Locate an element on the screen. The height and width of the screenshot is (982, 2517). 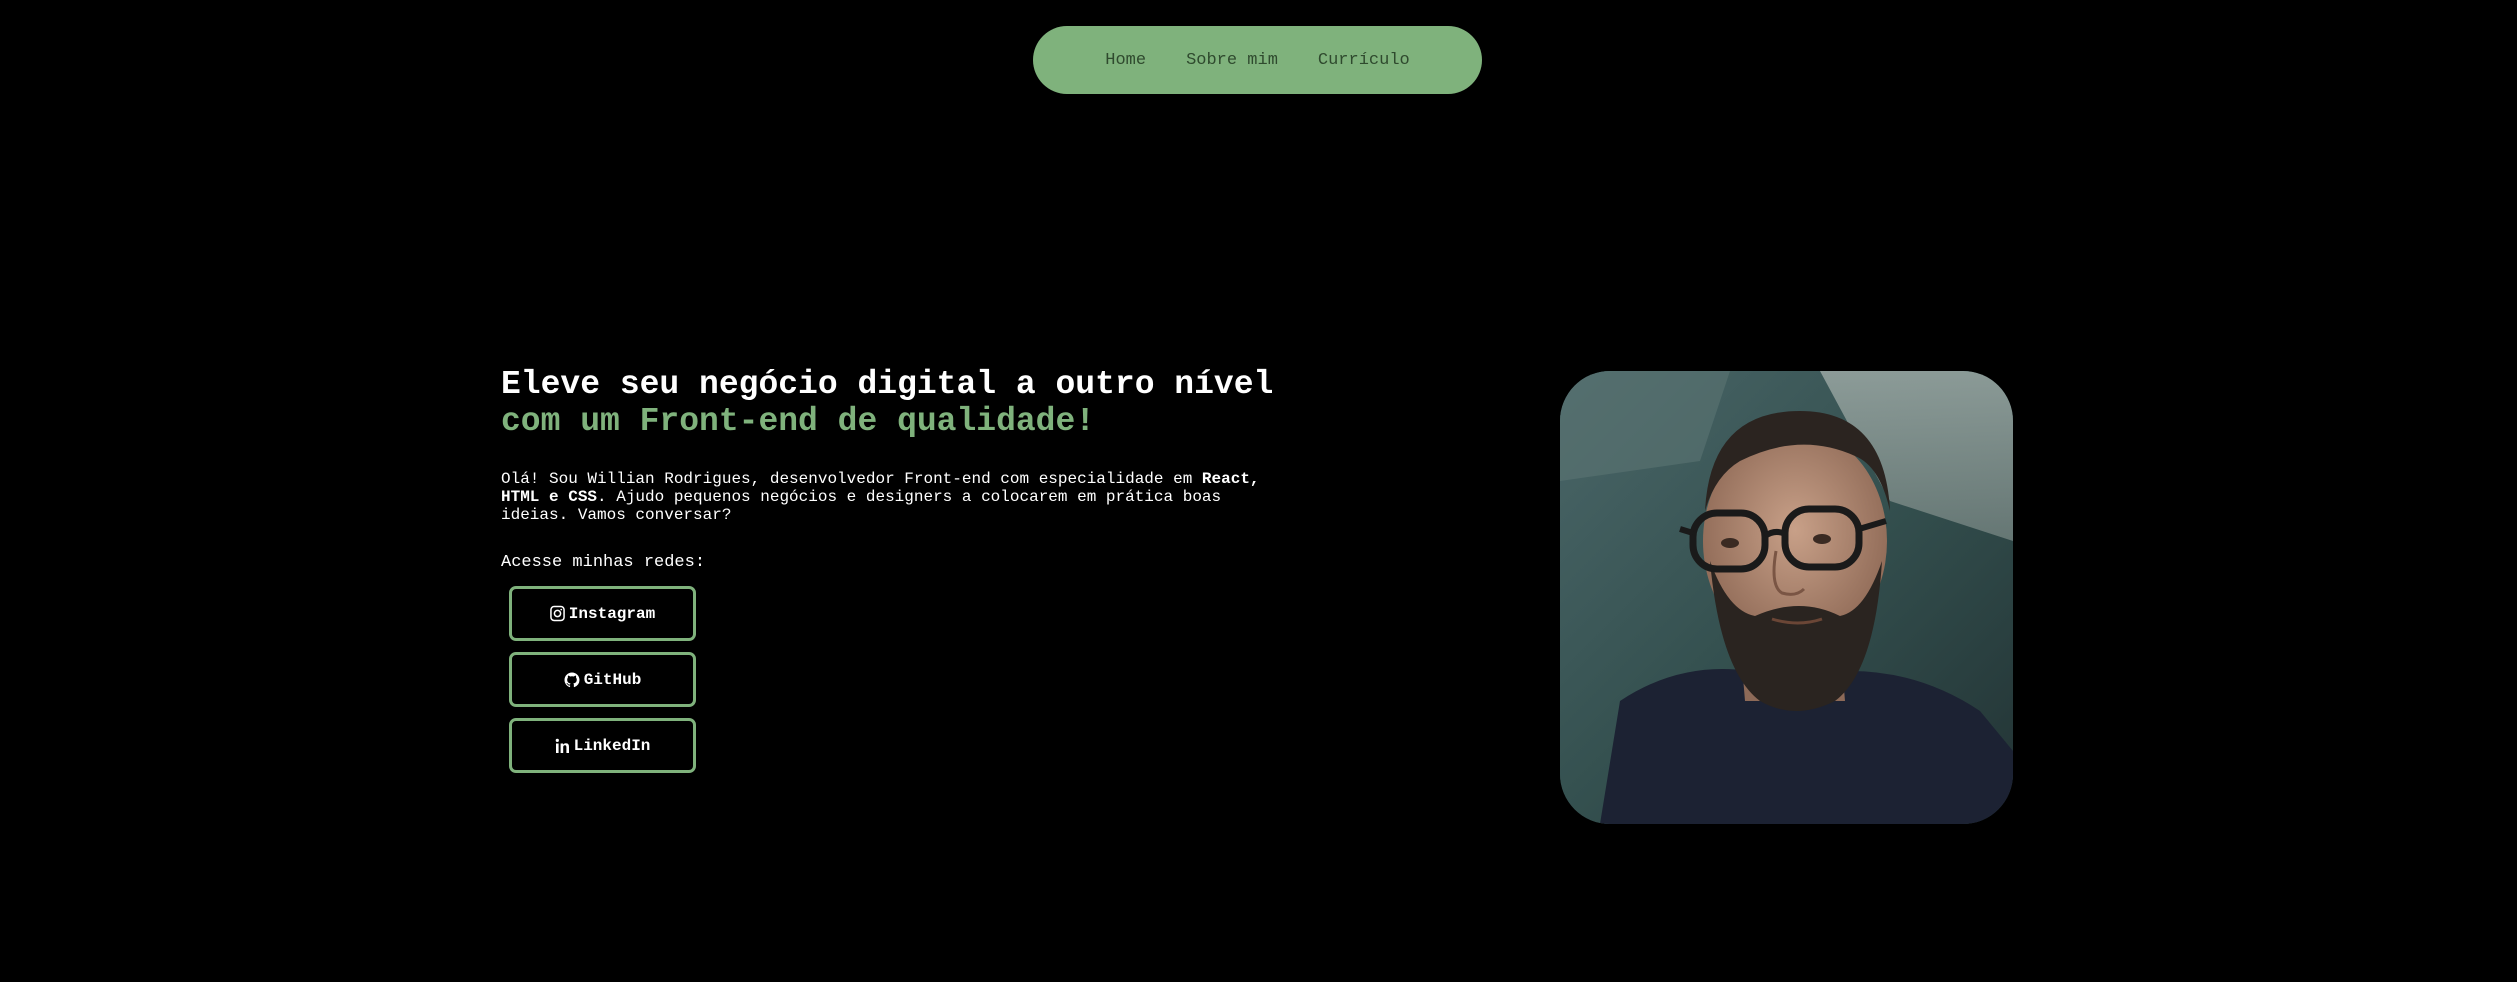
social-label: Acesse minhas redes: is located at coordinates (603, 562).